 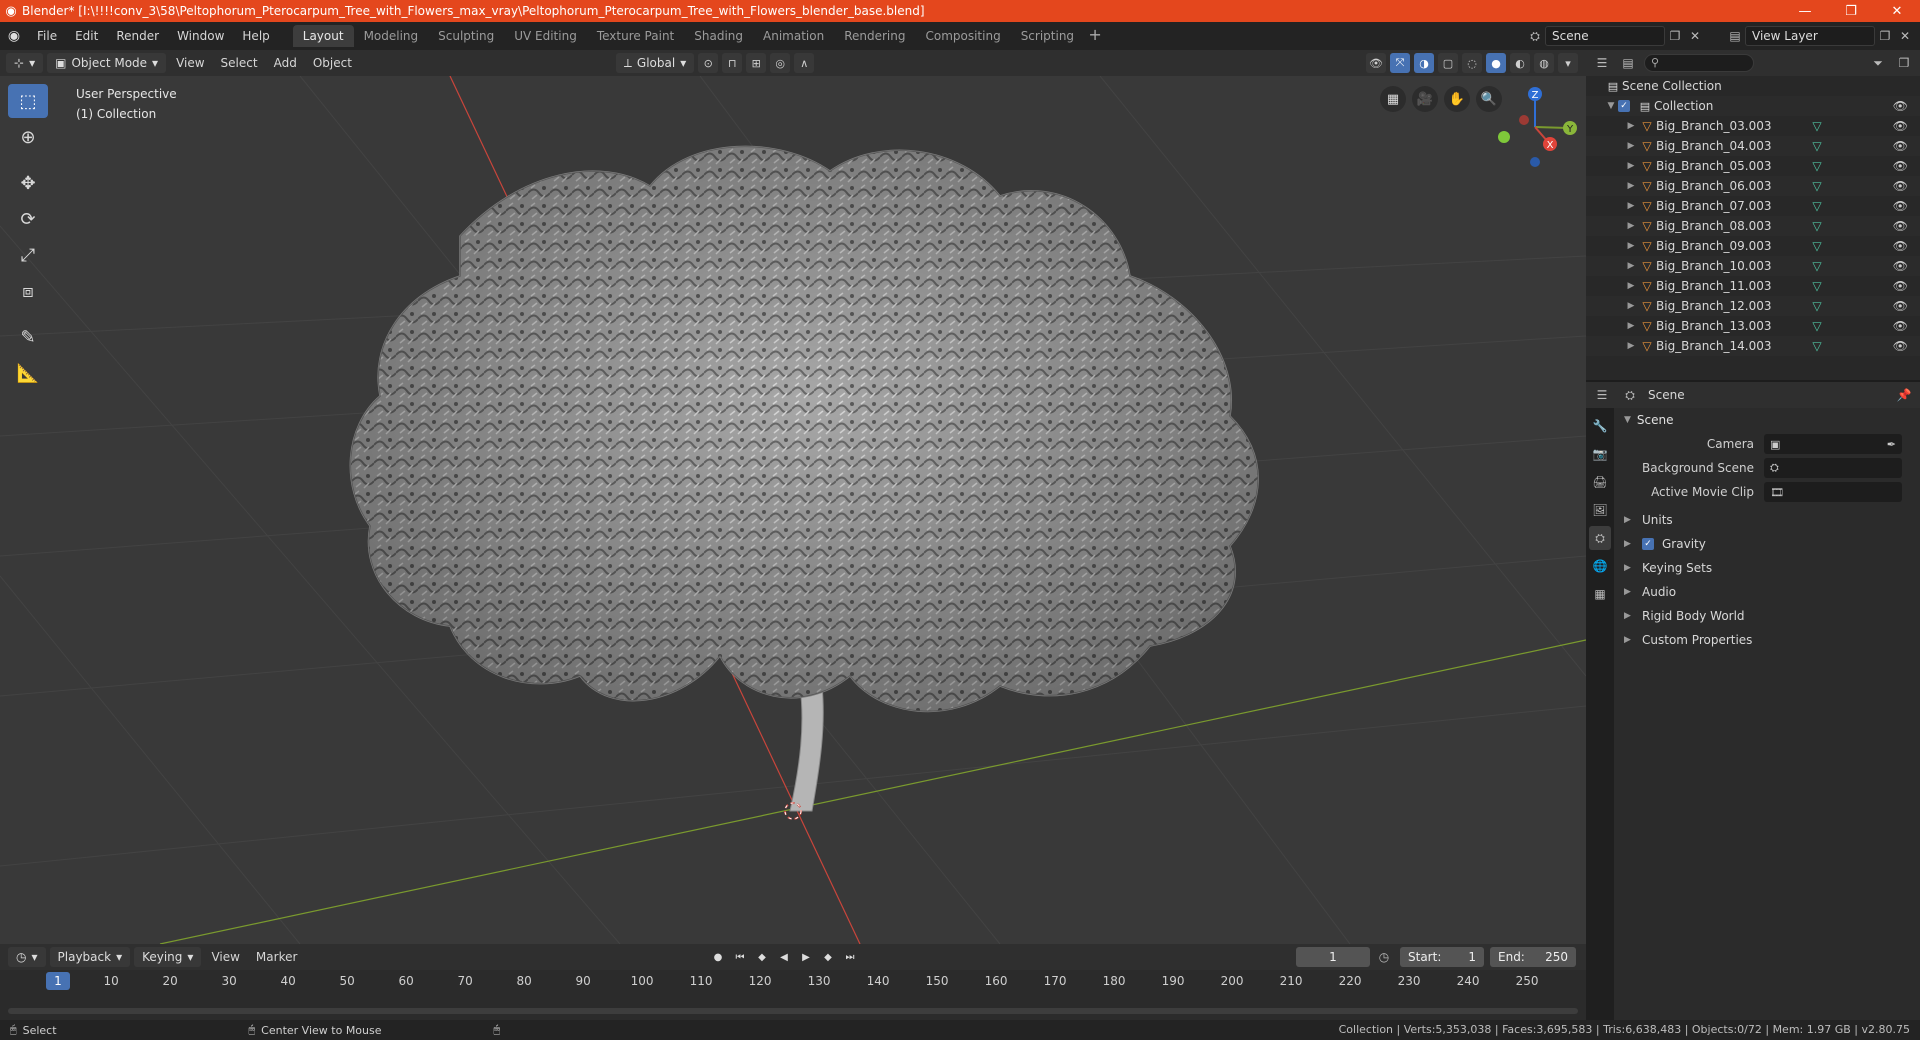 What do you see at coordinates (1753, 286) in the screenshot?
I see `outliner-object-row: ▶ ▽ Big_Branch_11.003 ▽ 👁` at bounding box center [1753, 286].